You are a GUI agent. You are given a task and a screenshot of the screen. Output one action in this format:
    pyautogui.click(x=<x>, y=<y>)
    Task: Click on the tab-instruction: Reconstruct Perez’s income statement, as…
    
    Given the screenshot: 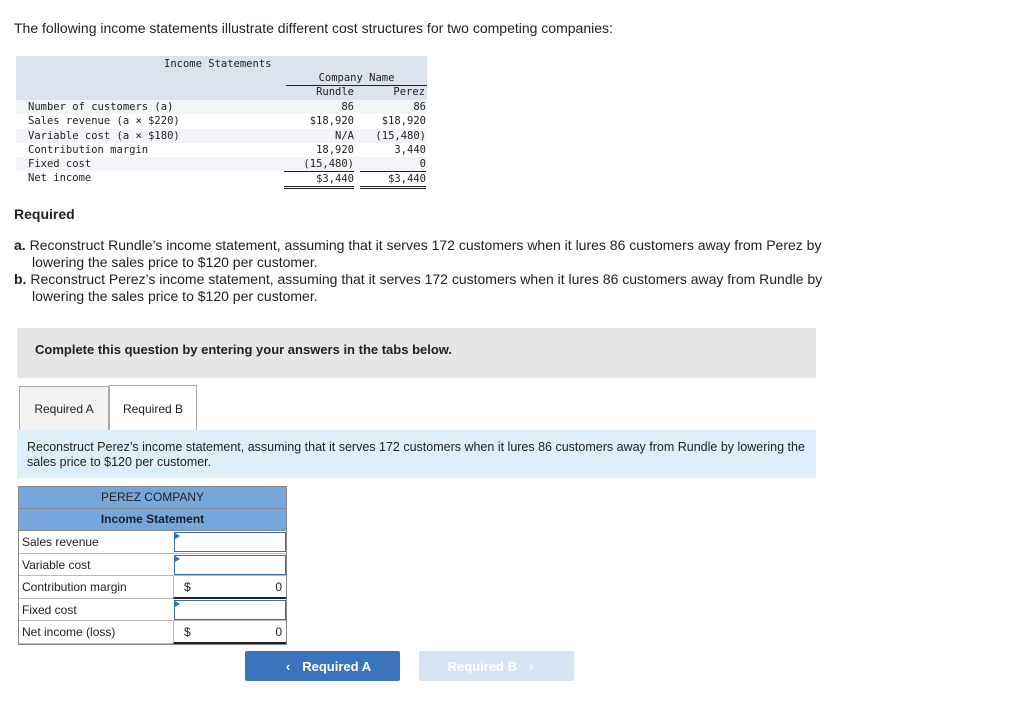 What is the action you would take?
    pyautogui.click(x=416, y=454)
    